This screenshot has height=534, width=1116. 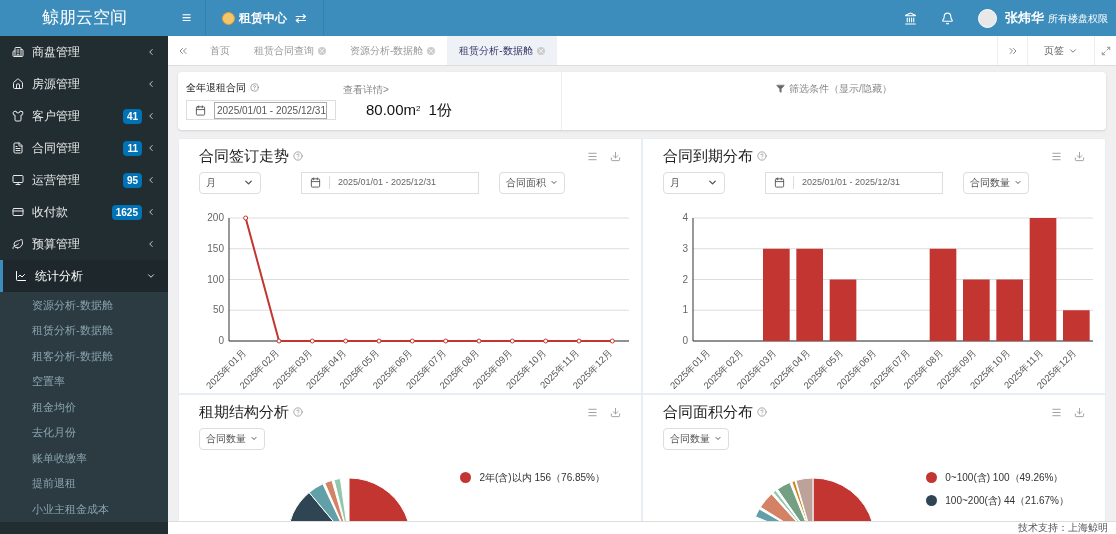 I want to click on card-title: 合同签订走势, so click(x=244, y=156).